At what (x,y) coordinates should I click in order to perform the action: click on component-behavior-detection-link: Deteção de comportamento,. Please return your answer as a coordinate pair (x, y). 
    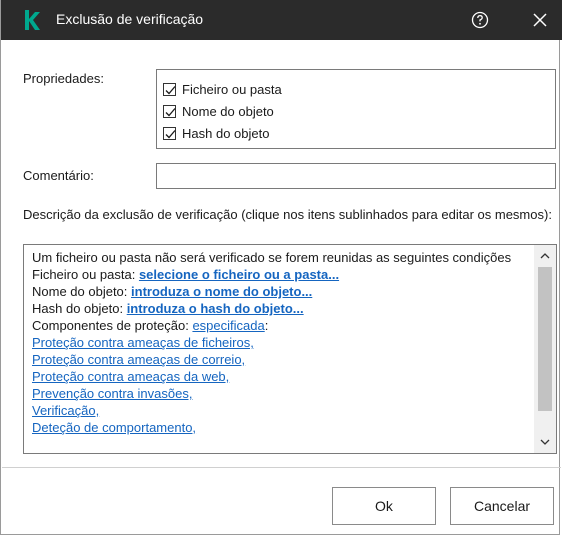
    Looking at the image, I should click on (280, 427).